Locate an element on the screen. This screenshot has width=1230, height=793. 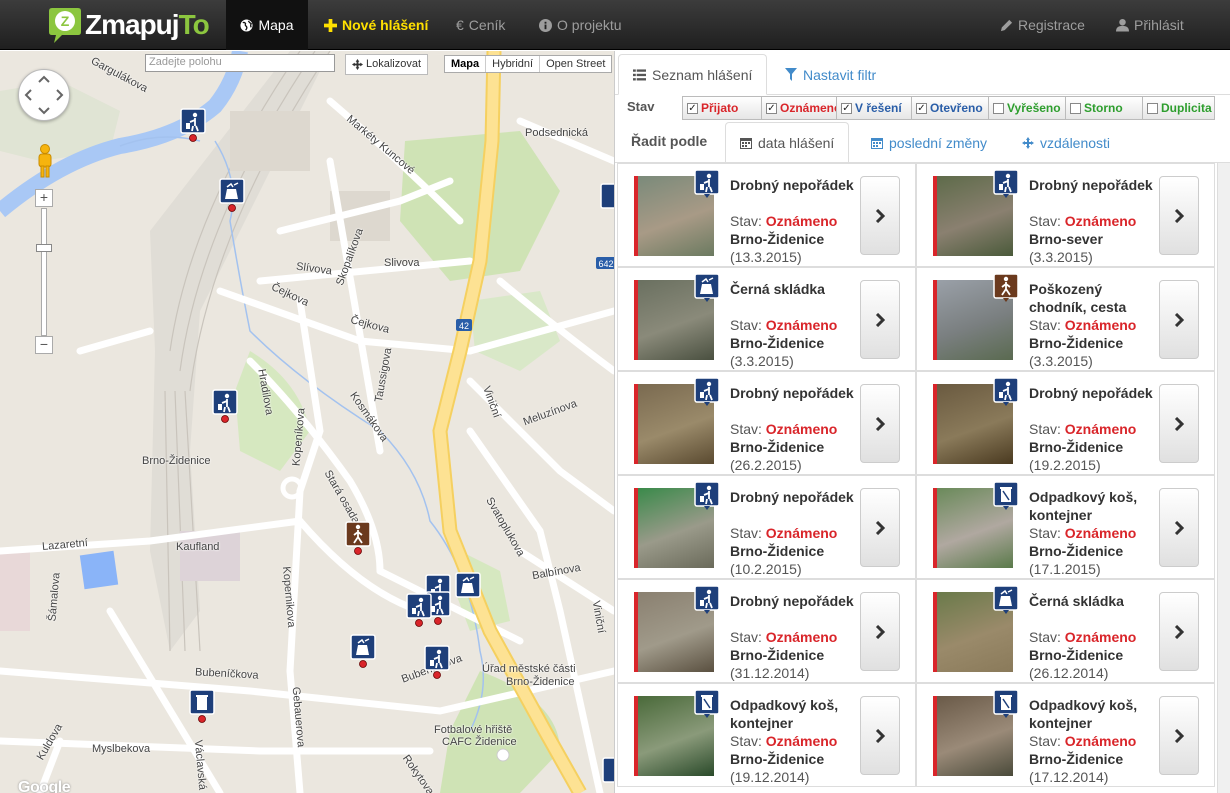
tab-report-list: Seznam hlášení is located at coordinates (693, 74).